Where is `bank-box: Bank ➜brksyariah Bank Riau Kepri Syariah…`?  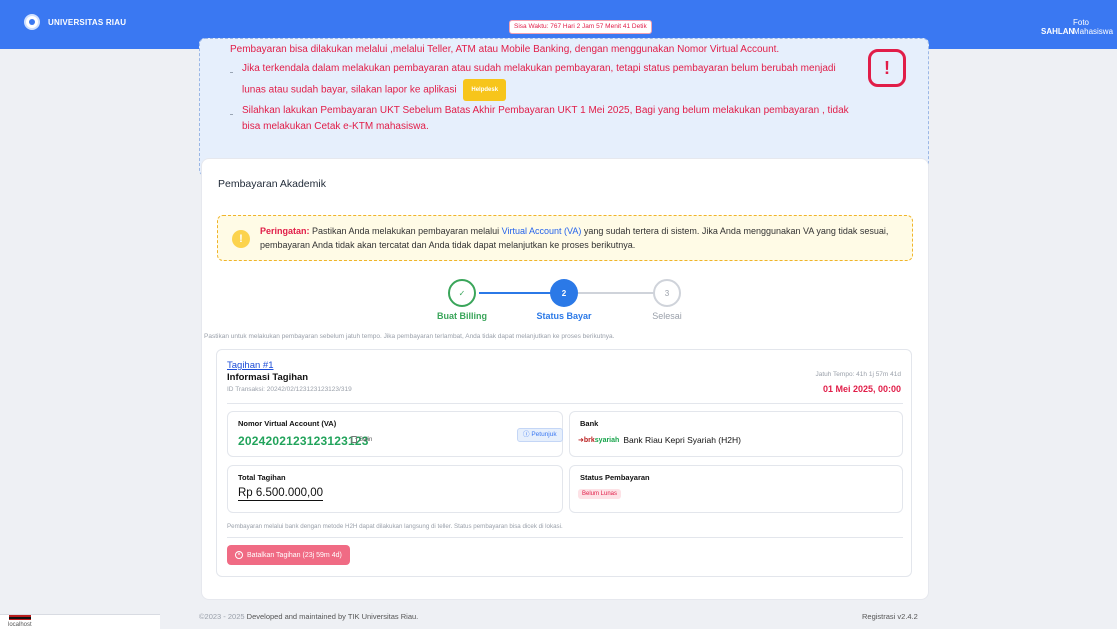
bank-box: Bank ➜brksyariah Bank Riau Kepri Syariah… is located at coordinates (736, 434).